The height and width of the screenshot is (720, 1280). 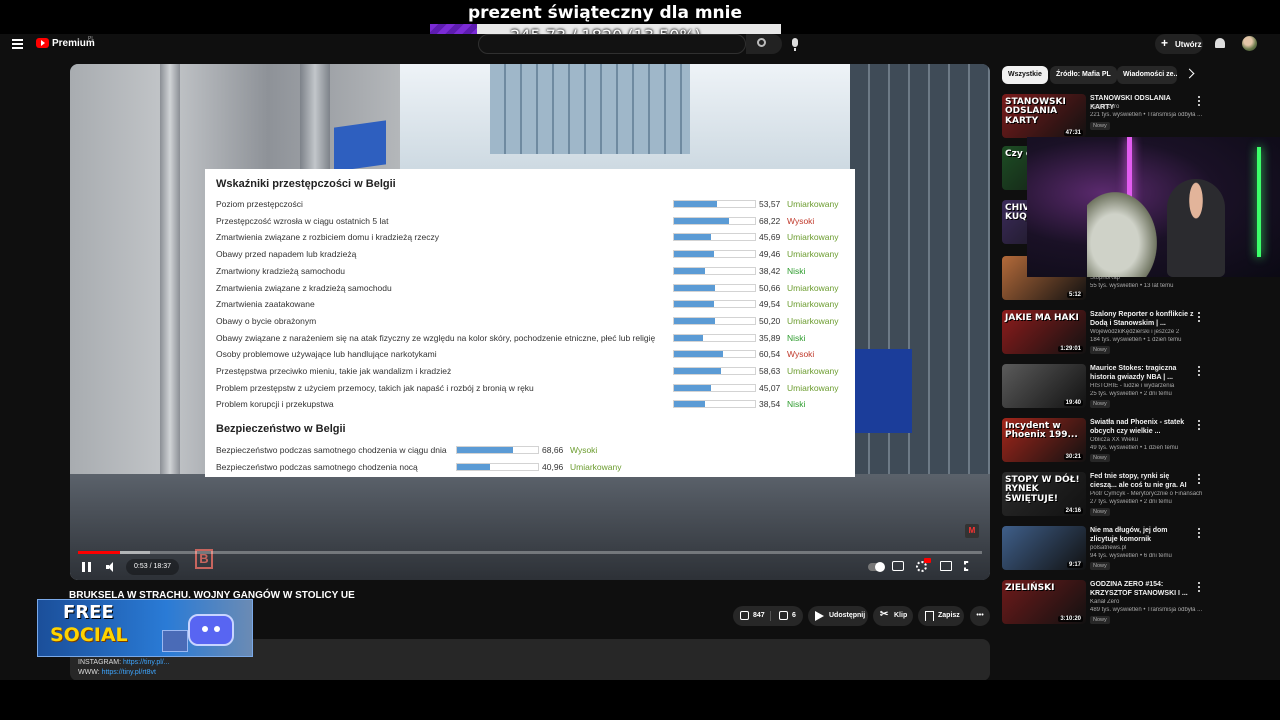 What do you see at coordinates (17, 44) in the screenshot?
I see `menu-icon` at bounding box center [17, 44].